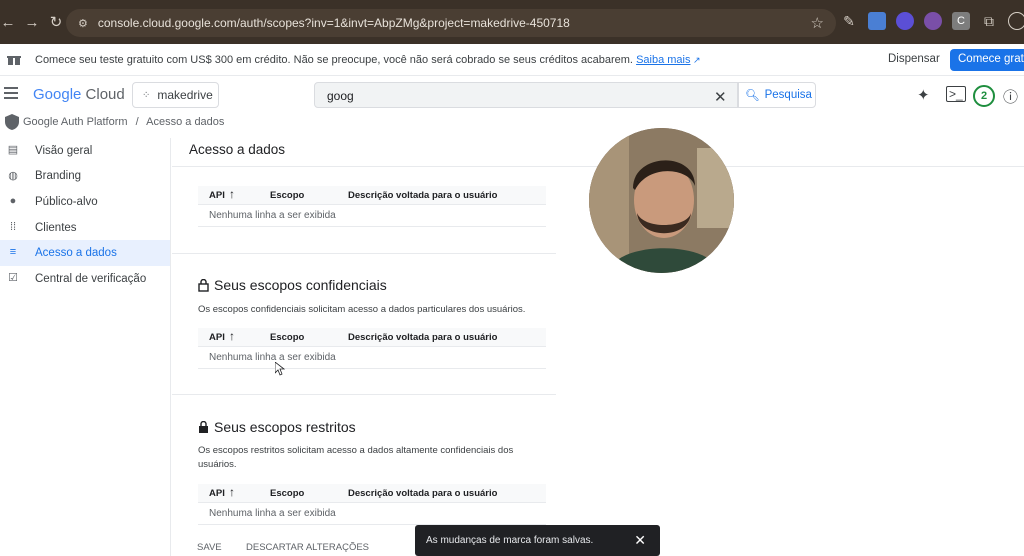  Describe the element at coordinates (849, 21) in the screenshot. I see `pen-extension-icon: ✎` at that location.